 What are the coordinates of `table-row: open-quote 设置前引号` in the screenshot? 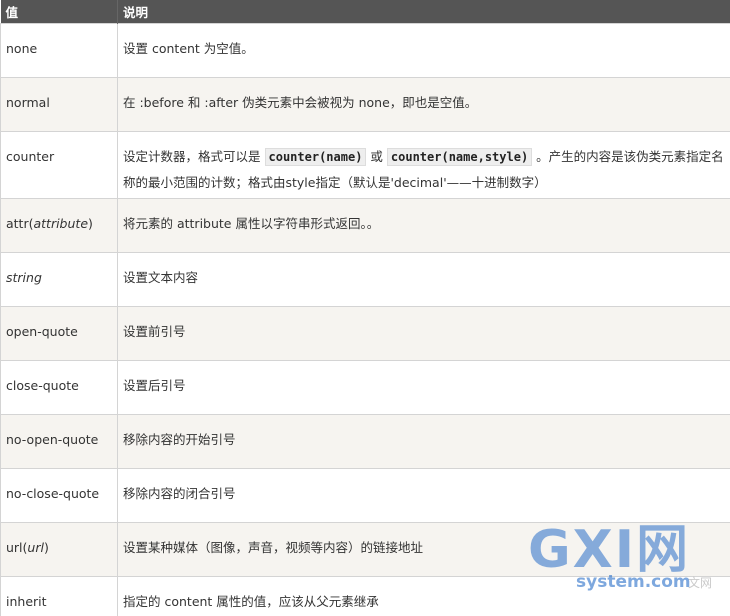 It's located at (365, 333).